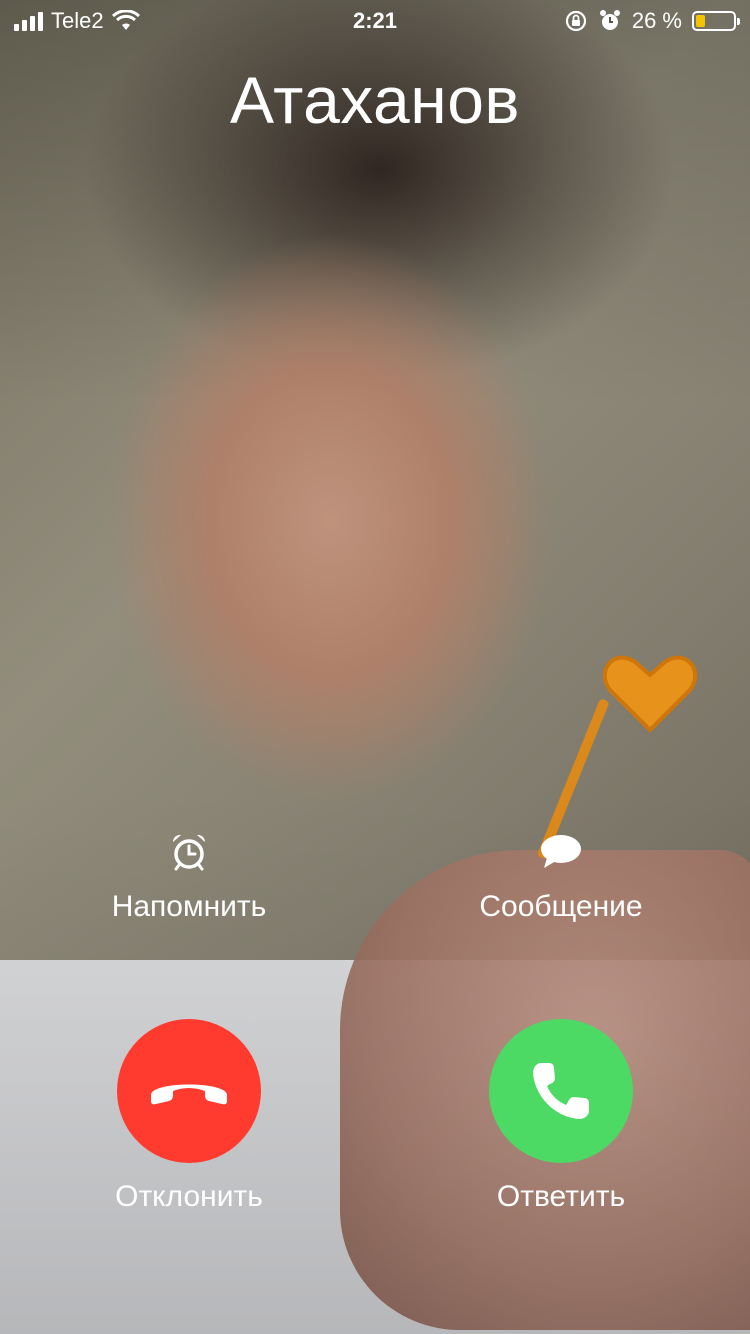  I want to click on alarm-clock-icon, so click(189, 852).